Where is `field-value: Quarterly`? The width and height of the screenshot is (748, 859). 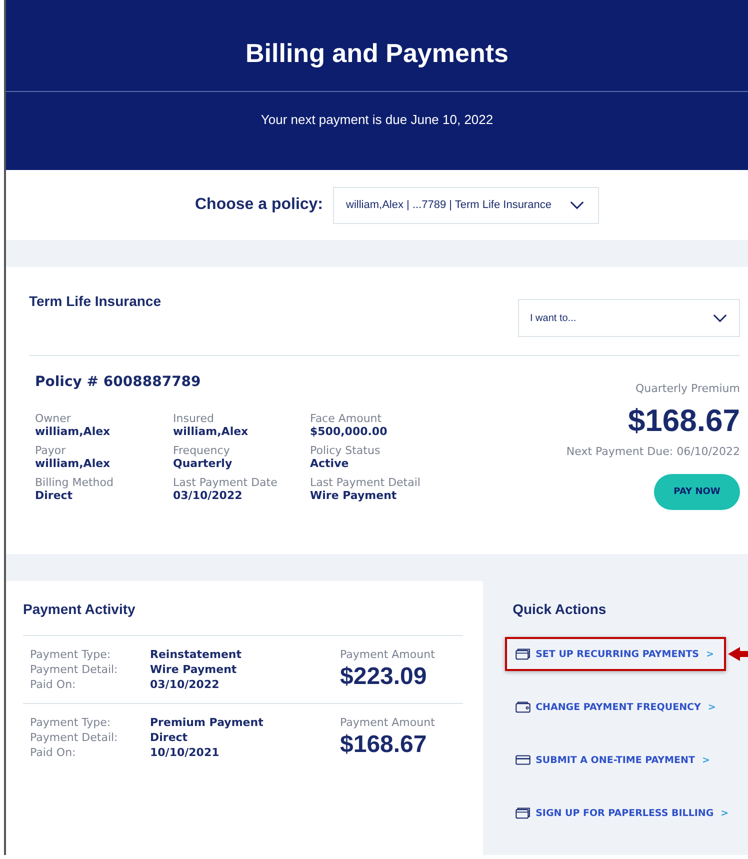 field-value: Quarterly is located at coordinates (203, 463).